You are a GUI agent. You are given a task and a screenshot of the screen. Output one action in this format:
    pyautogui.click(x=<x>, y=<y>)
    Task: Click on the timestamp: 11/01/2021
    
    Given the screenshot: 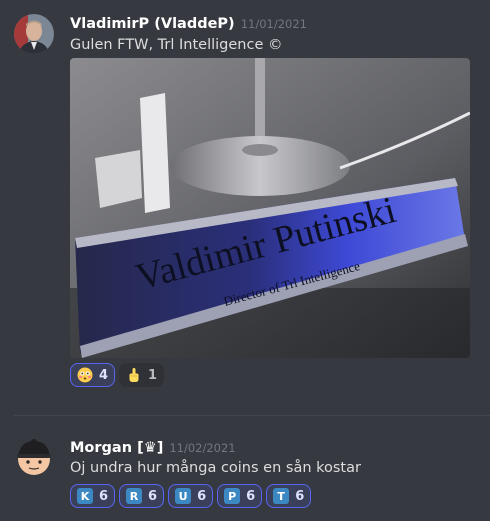 What is the action you would take?
    pyautogui.click(x=273, y=24)
    